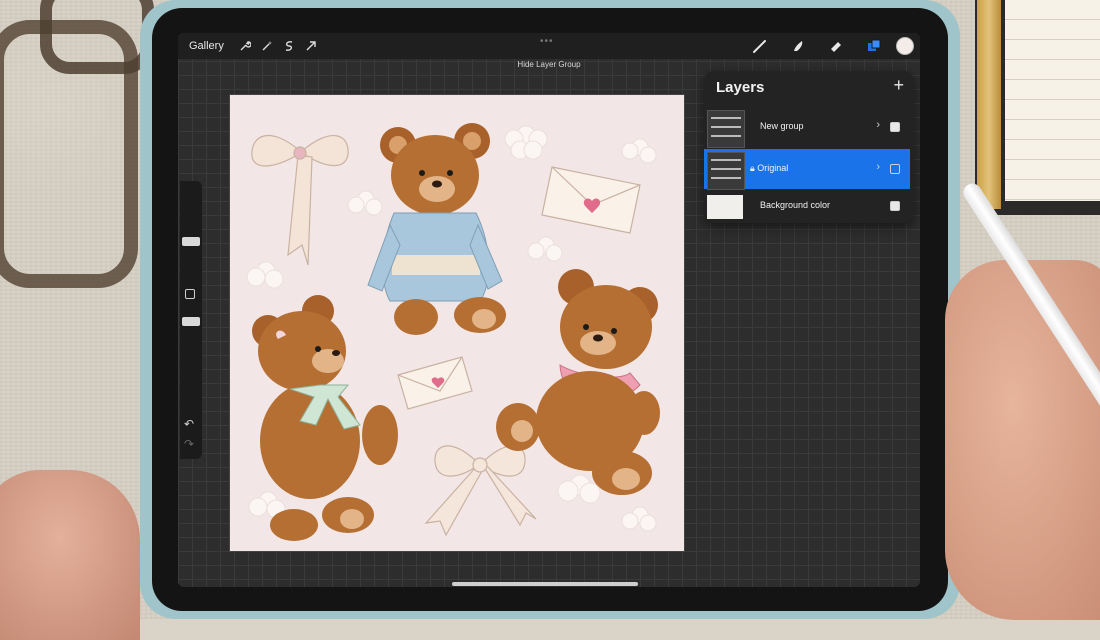  What do you see at coordinates (70, 555) in the screenshot?
I see `left-hand` at bounding box center [70, 555].